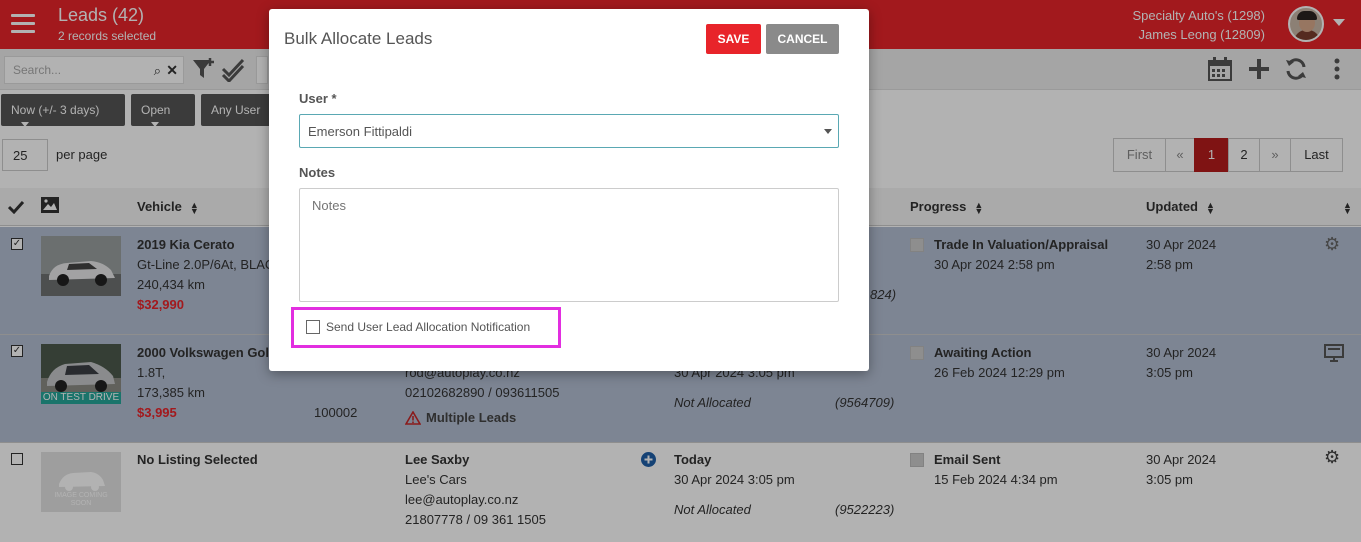 Image resolution: width=1361 pixels, height=542 pixels. I want to click on notify-checkbox, so click(313, 327).